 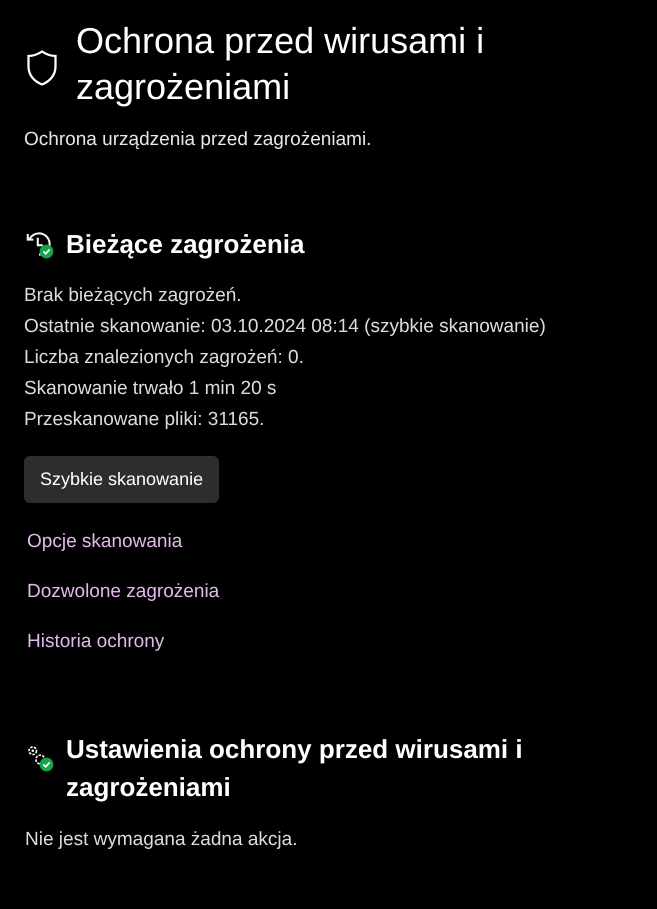 I want to click on section-heading: Bieżące zagrożenia, so click(x=185, y=244).